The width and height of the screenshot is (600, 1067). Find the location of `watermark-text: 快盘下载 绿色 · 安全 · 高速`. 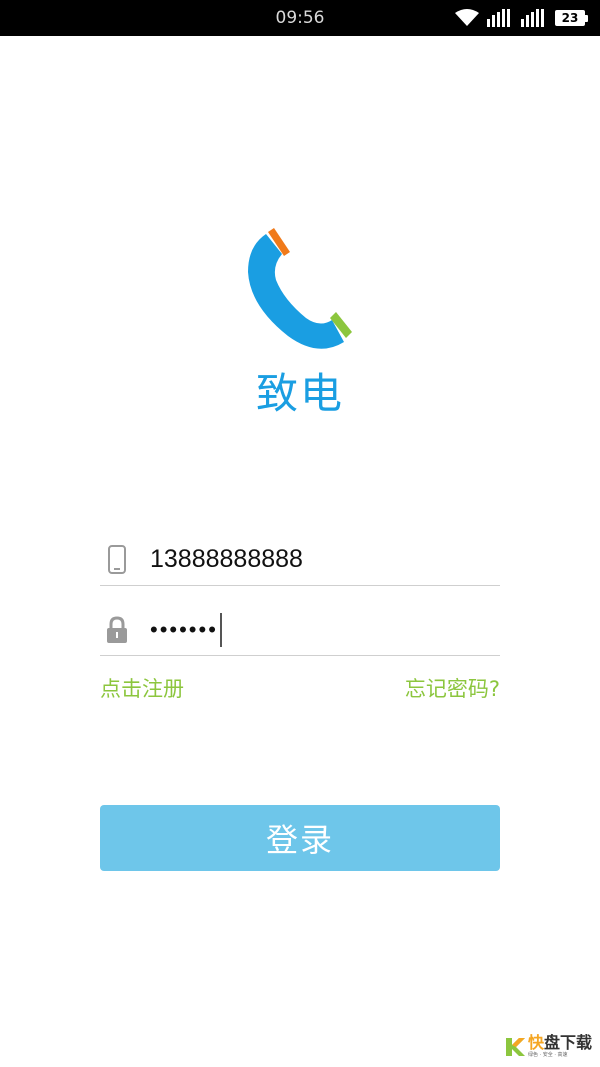

watermark-text: 快盘下载 绿色 · 安全 · 高速 is located at coordinates (560, 1046).